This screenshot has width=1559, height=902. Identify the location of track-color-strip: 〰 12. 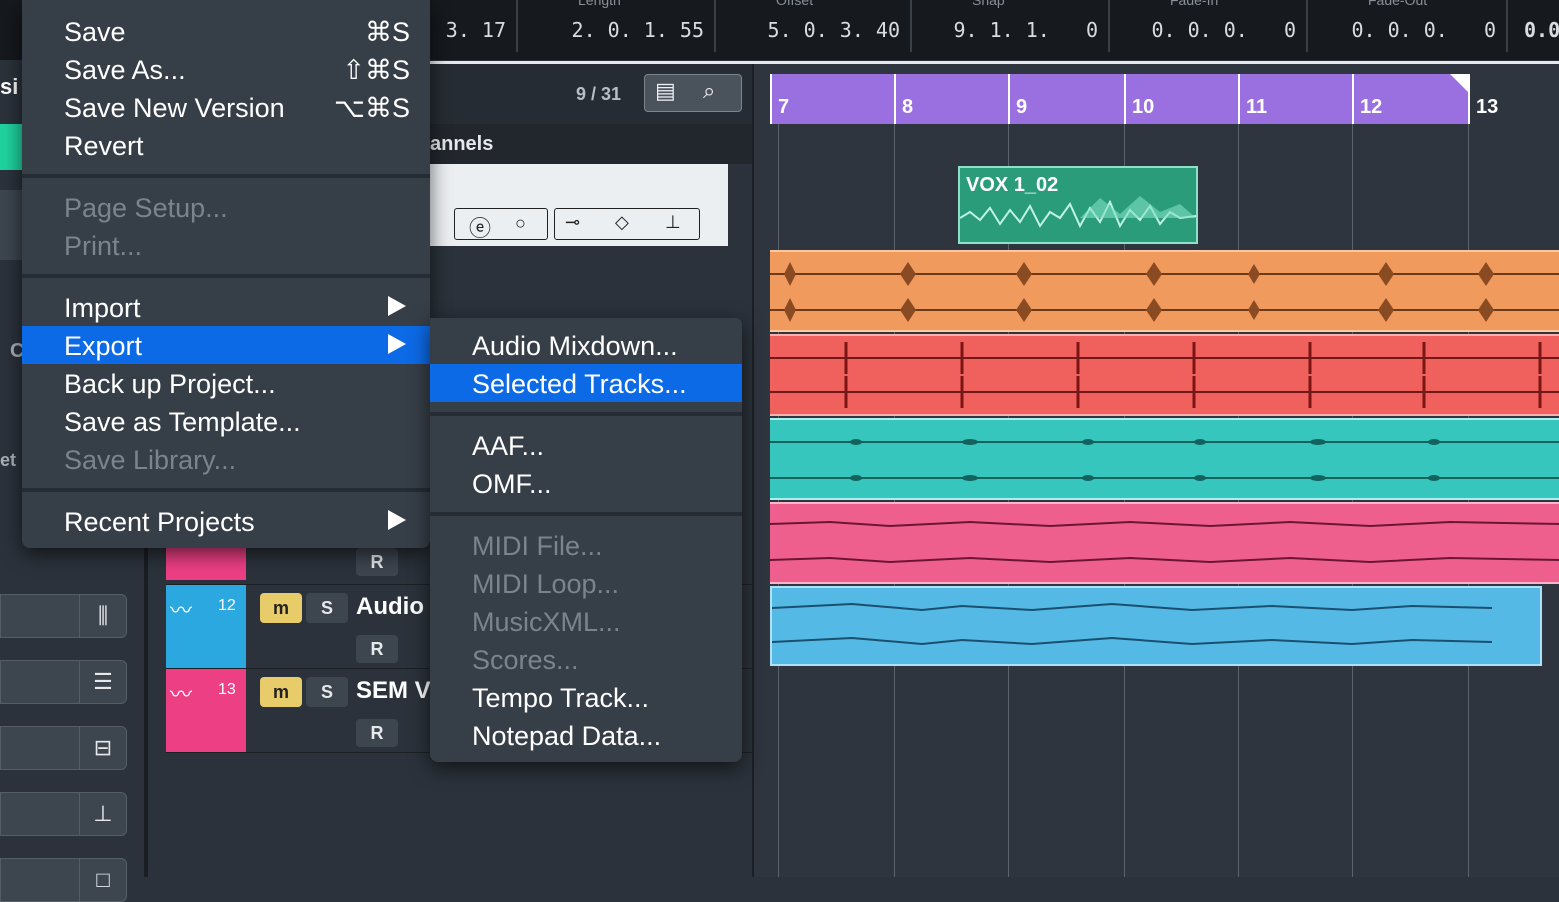
(206, 627).